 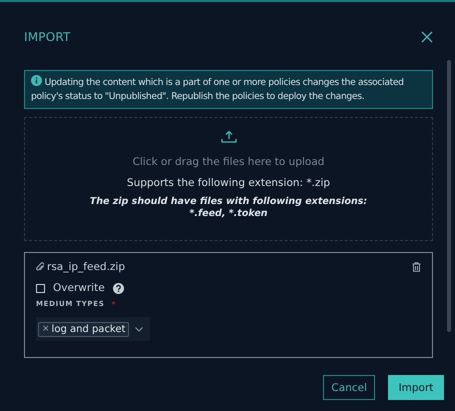 I want to click on paperclip-icon, so click(x=40, y=267).